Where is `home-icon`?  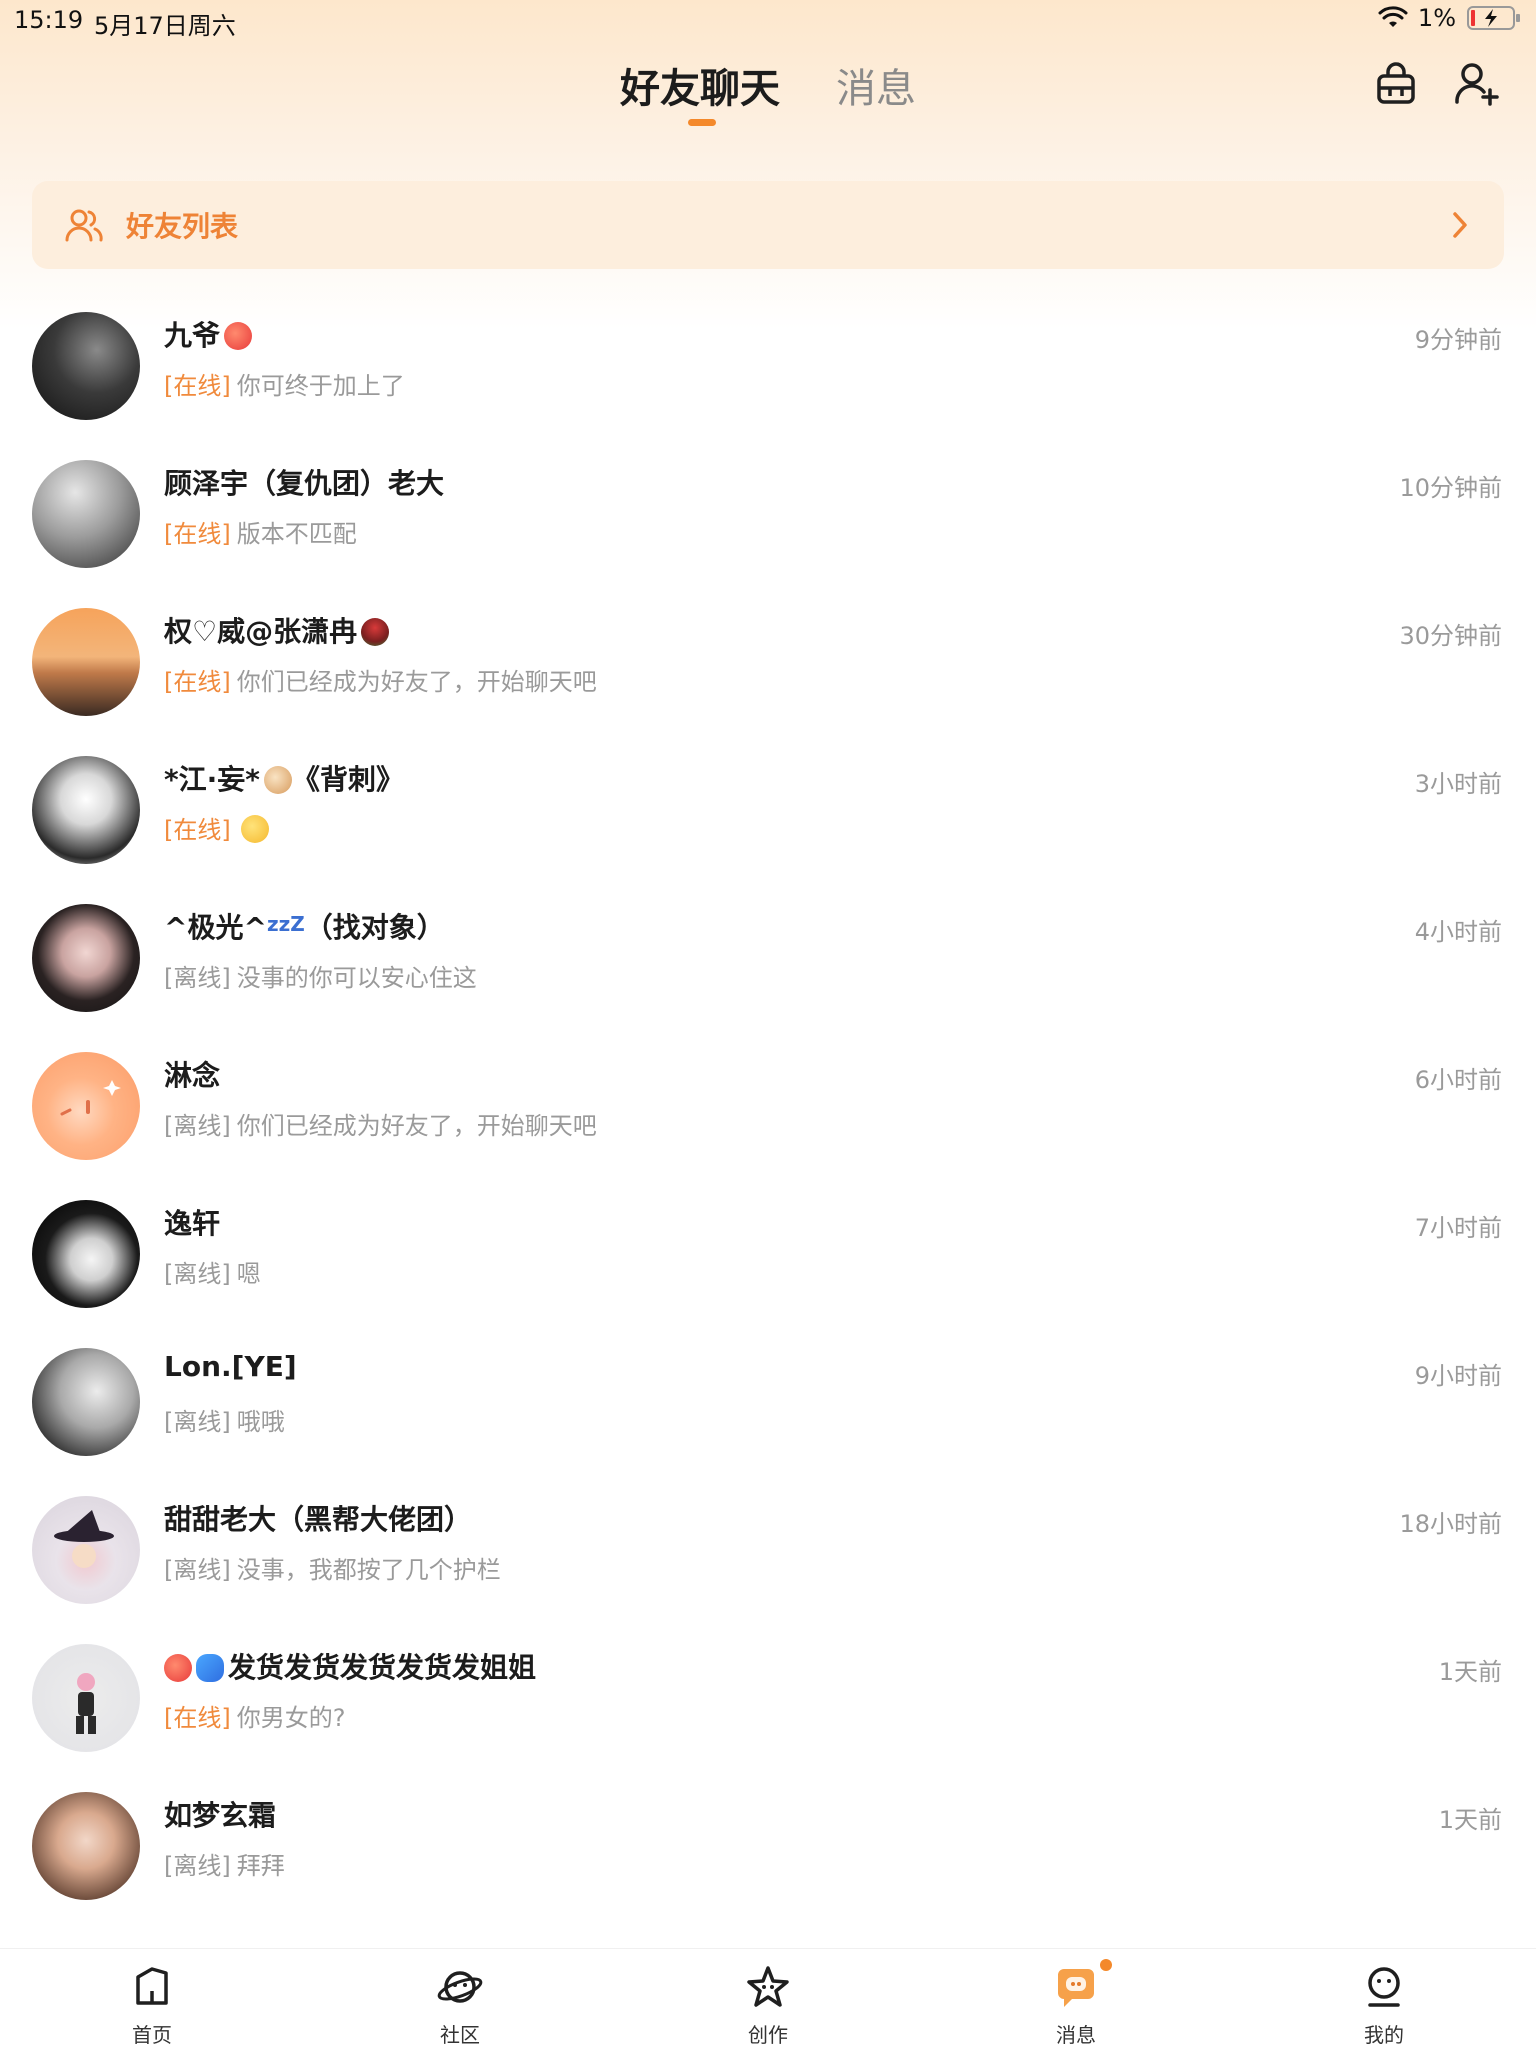
home-icon is located at coordinates (152, 1986).